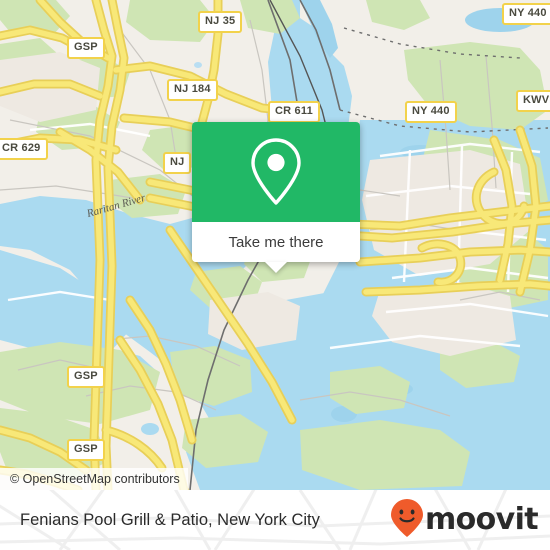 Image resolution: width=550 pixels, height=550 pixels. Describe the element at coordinates (431, 112) in the screenshot. I see `shield-ny-440-mid: NY 440` at that location.